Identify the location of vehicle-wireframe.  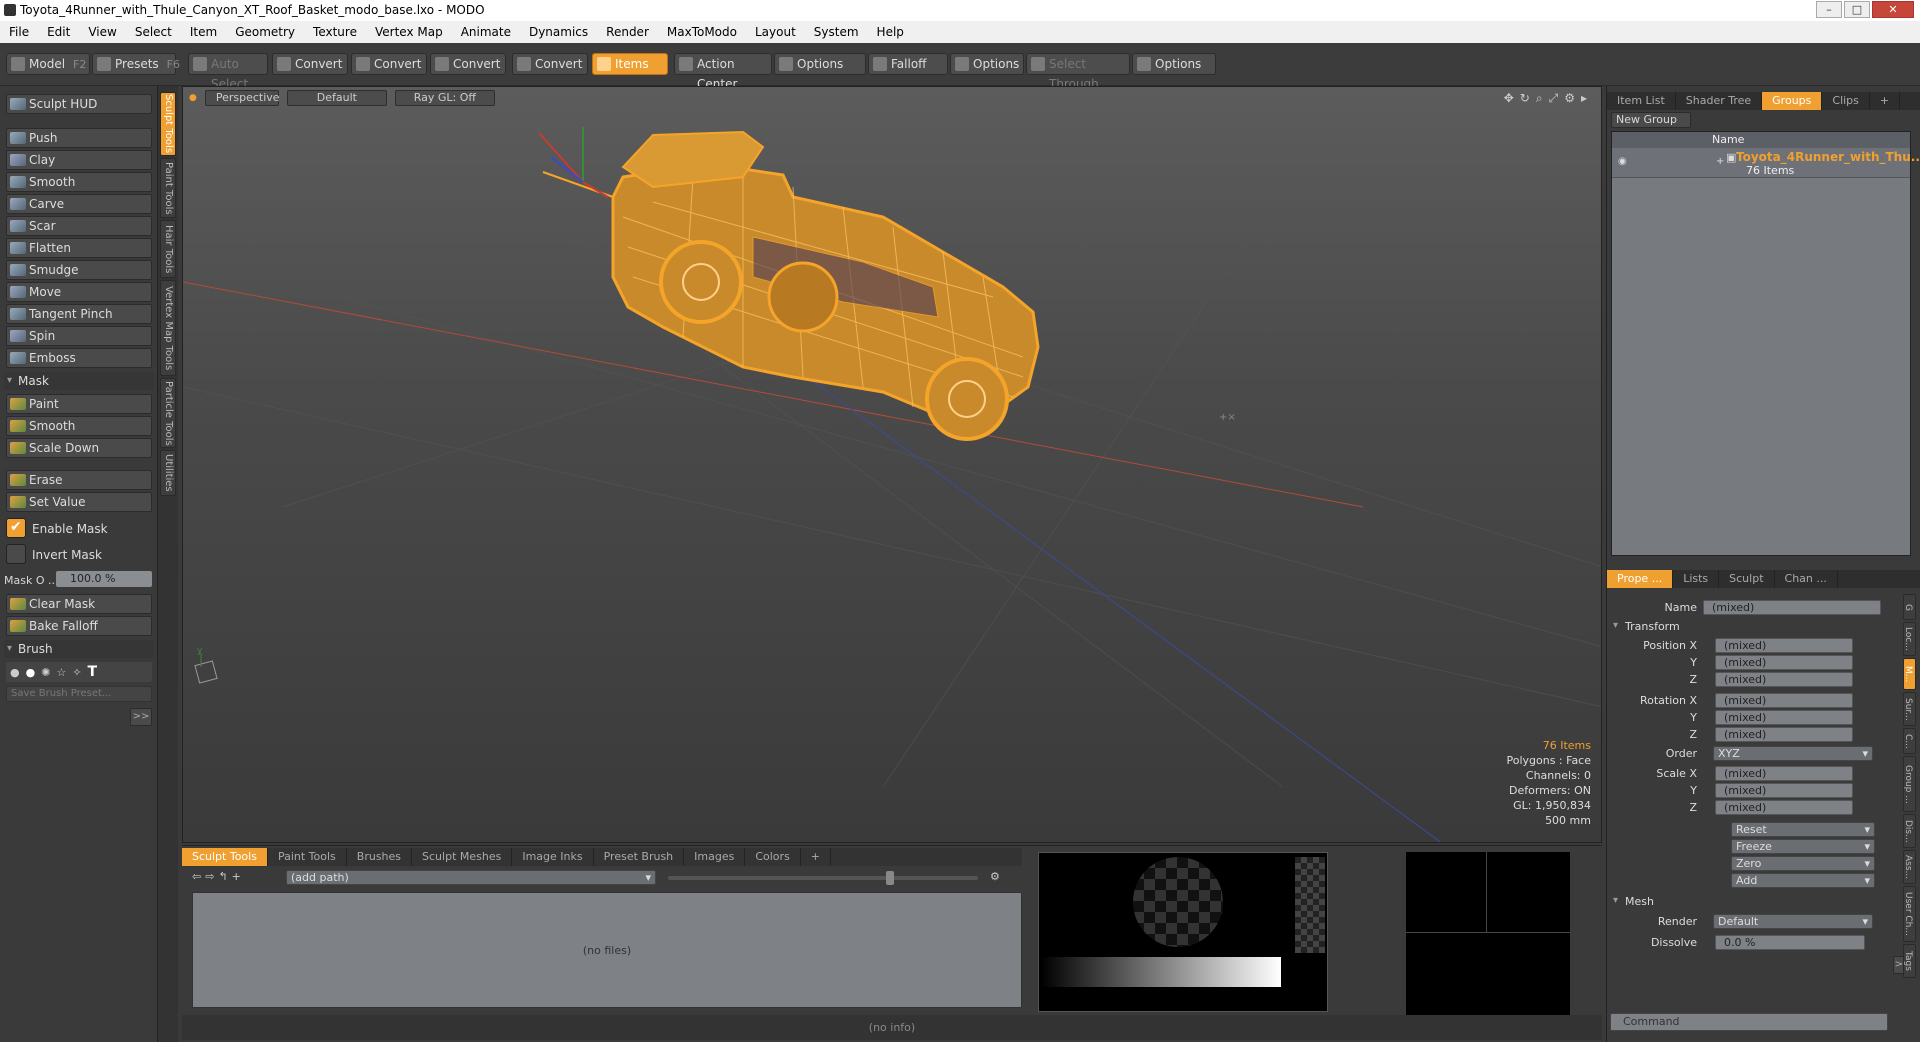
(791, 285).